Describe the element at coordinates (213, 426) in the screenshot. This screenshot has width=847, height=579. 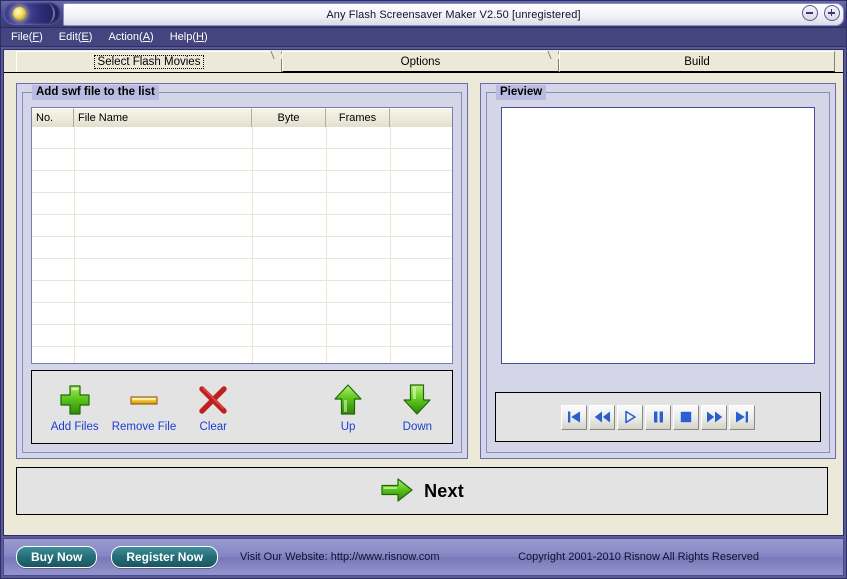
I see `clear-label: Clear` at that location.